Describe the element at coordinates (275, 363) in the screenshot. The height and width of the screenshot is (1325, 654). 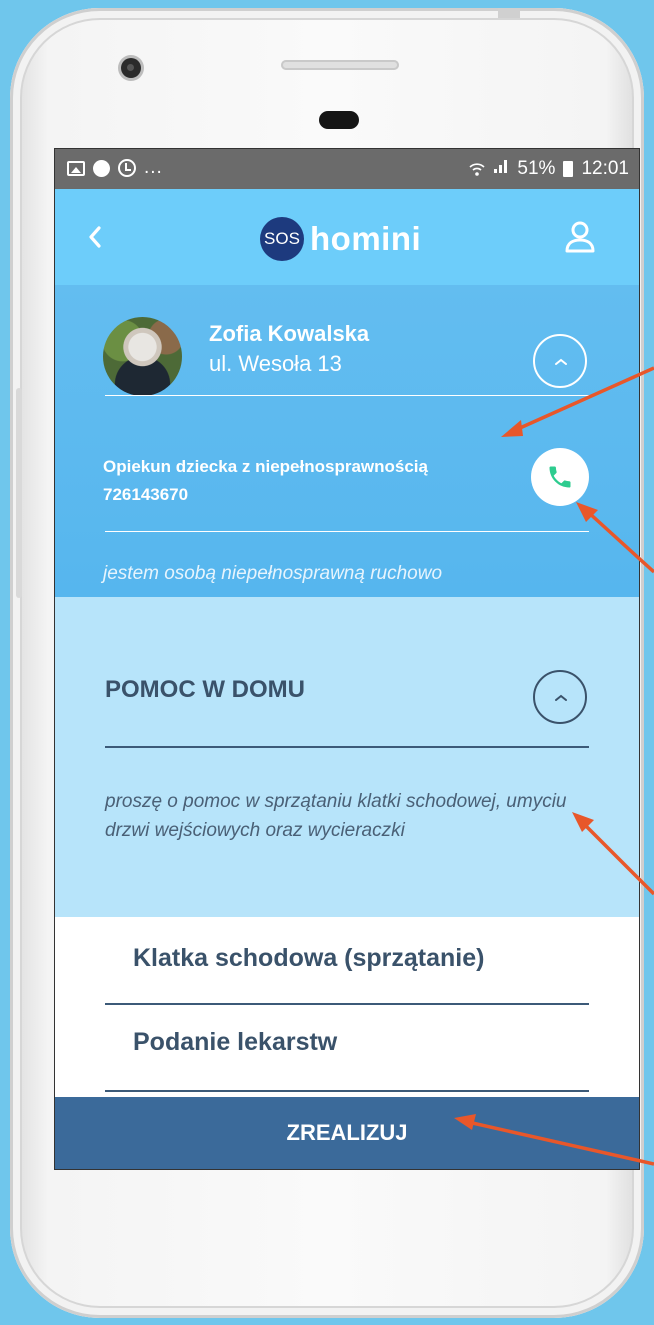
I see `user-address: ul. Wesoła 13` at that location.